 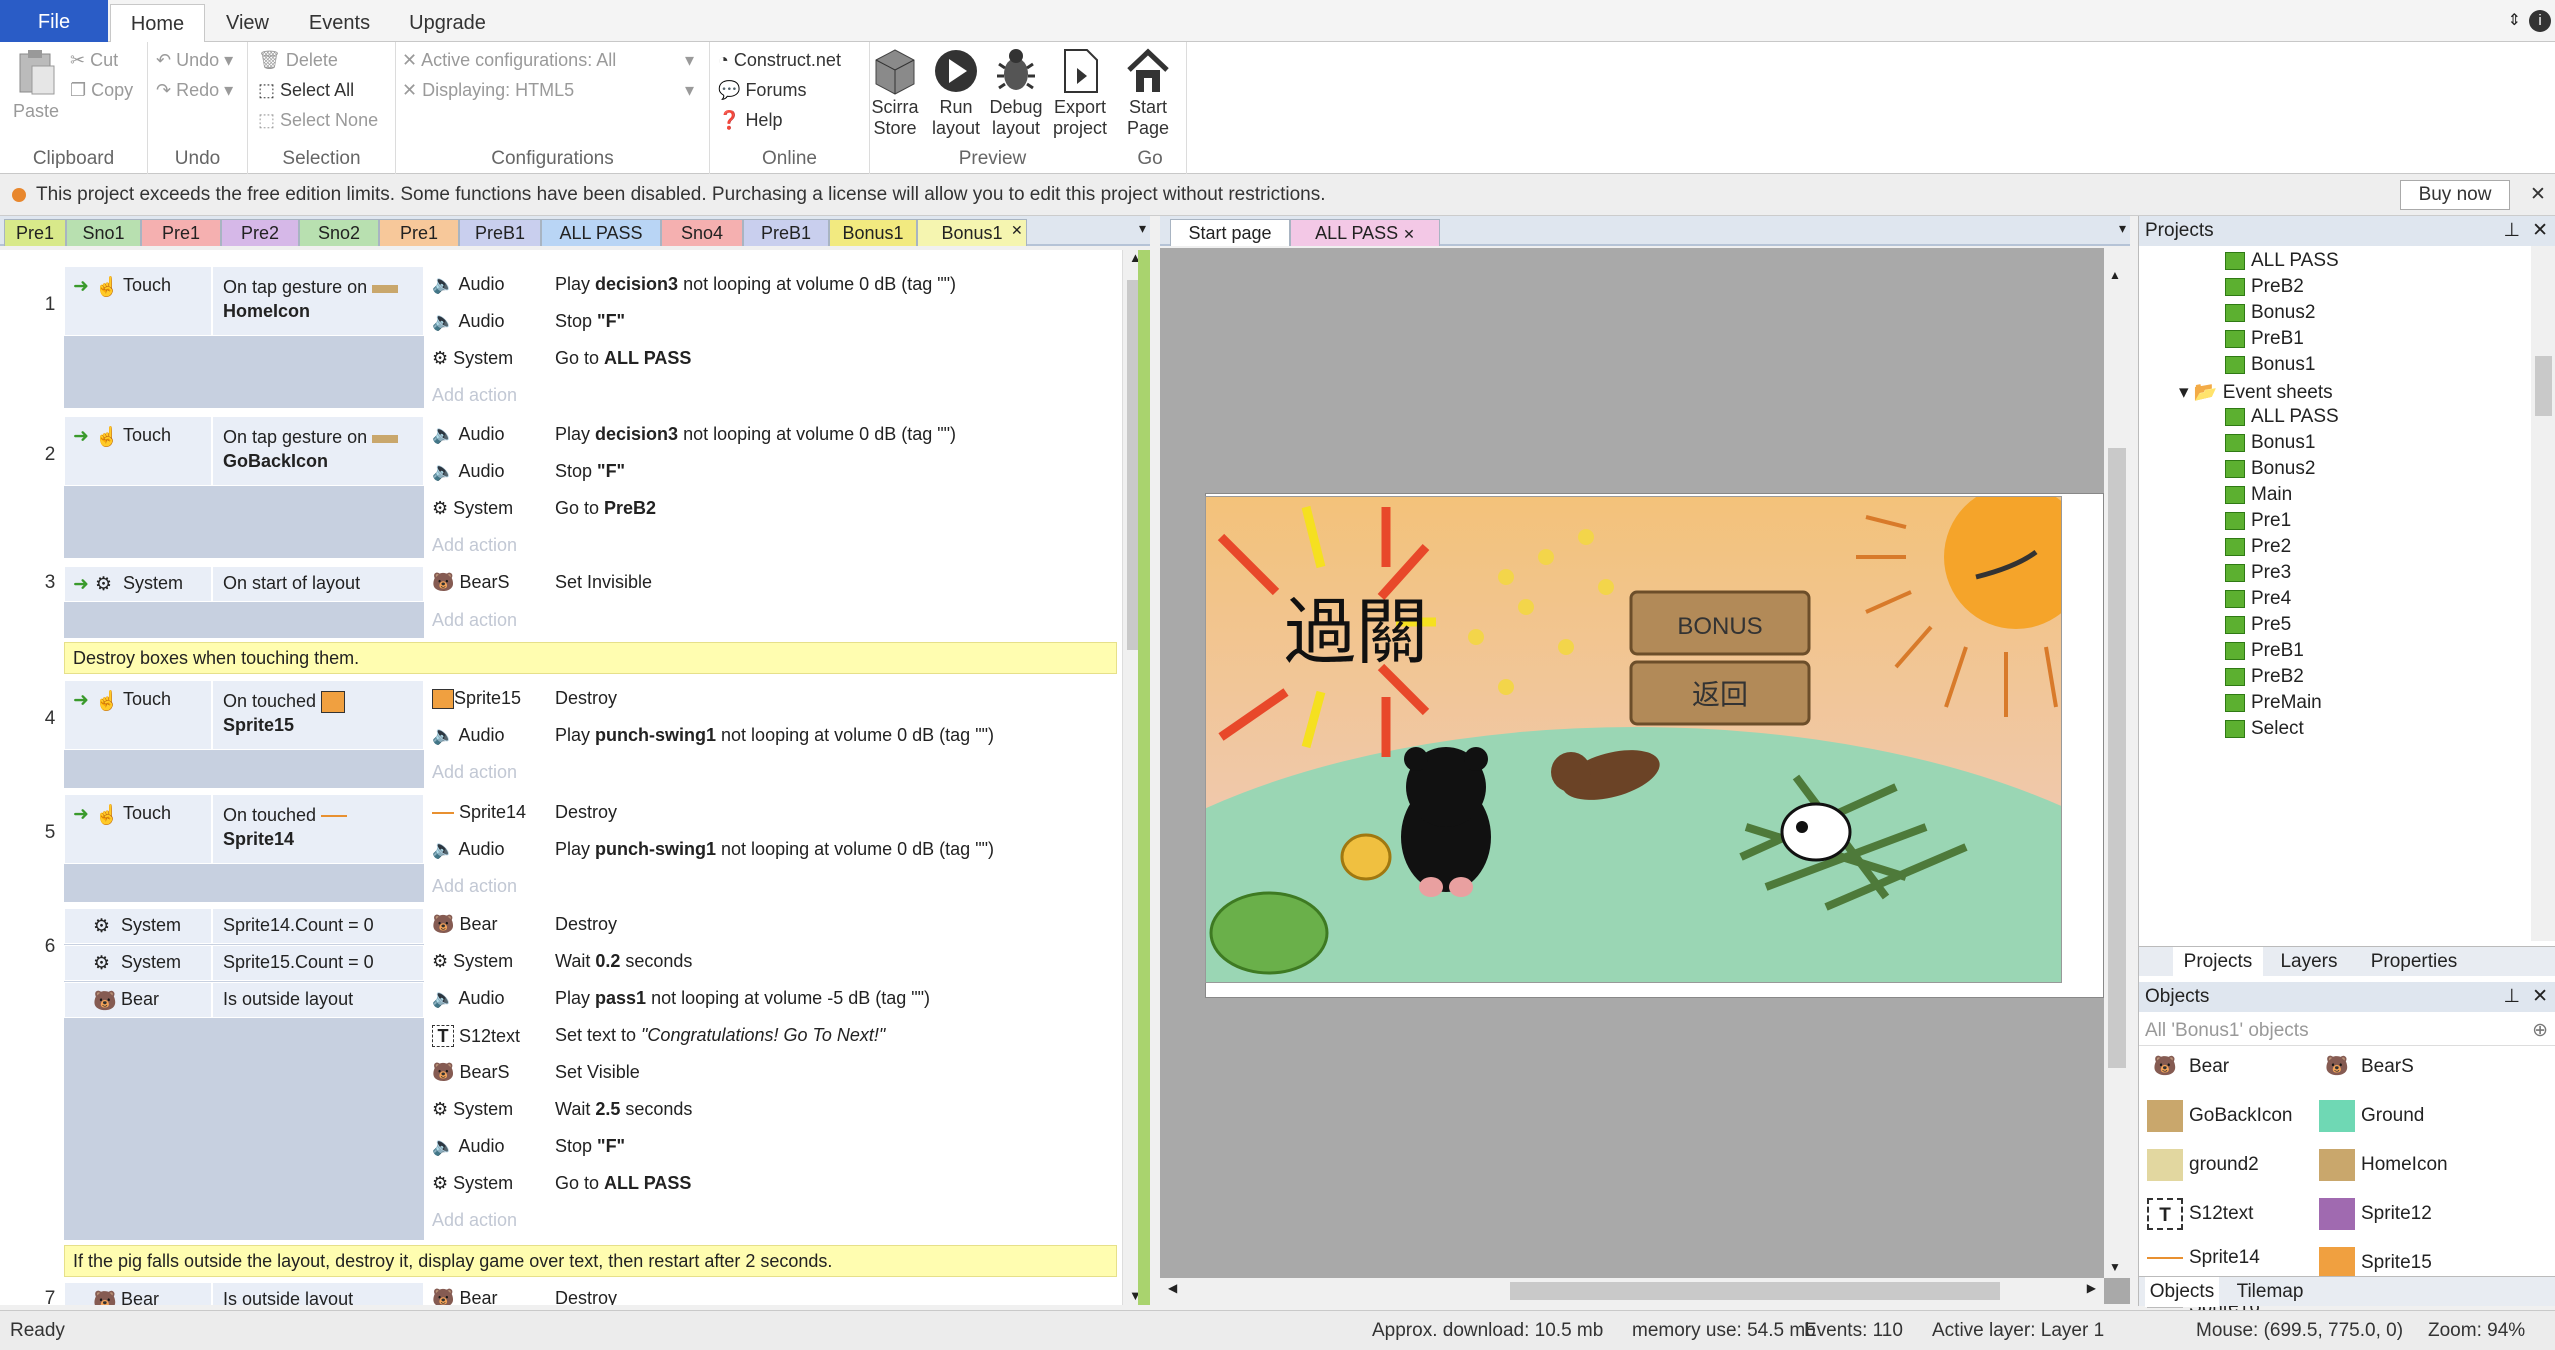 What do you see at coordinates (1409, 234) in the screenshot?
I see `close-tab-icon: ✕` at bounding box center [1409, 234].